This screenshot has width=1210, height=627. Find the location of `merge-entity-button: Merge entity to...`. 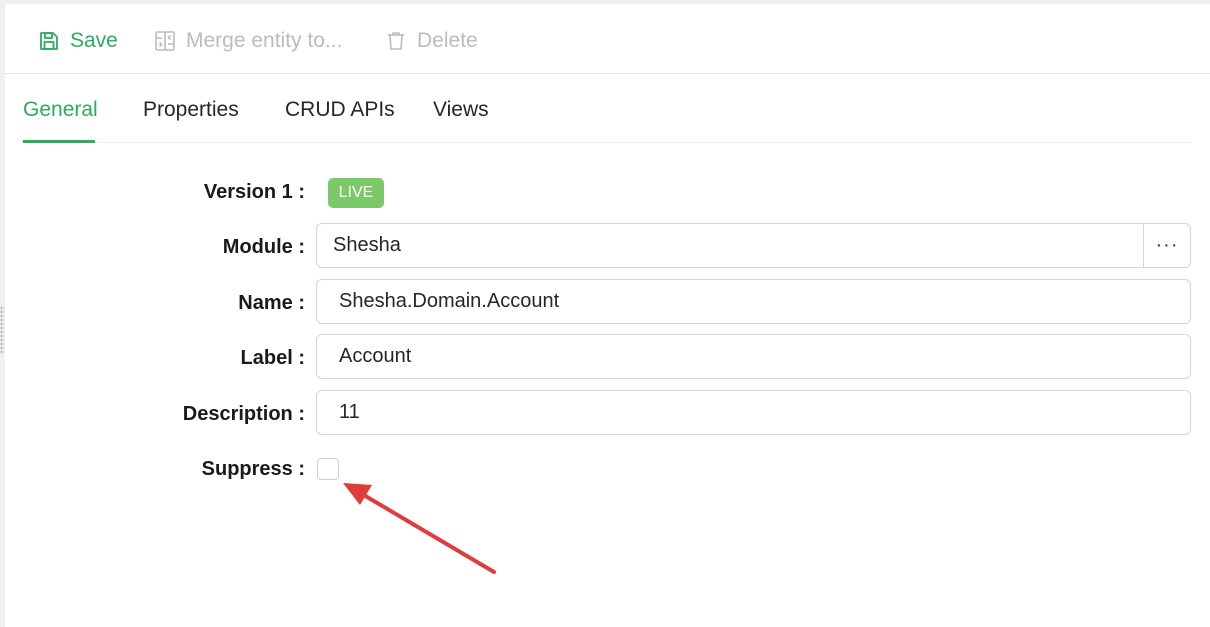

merge-entity-button: Merge entity to... is located at coordinates (248, 41).